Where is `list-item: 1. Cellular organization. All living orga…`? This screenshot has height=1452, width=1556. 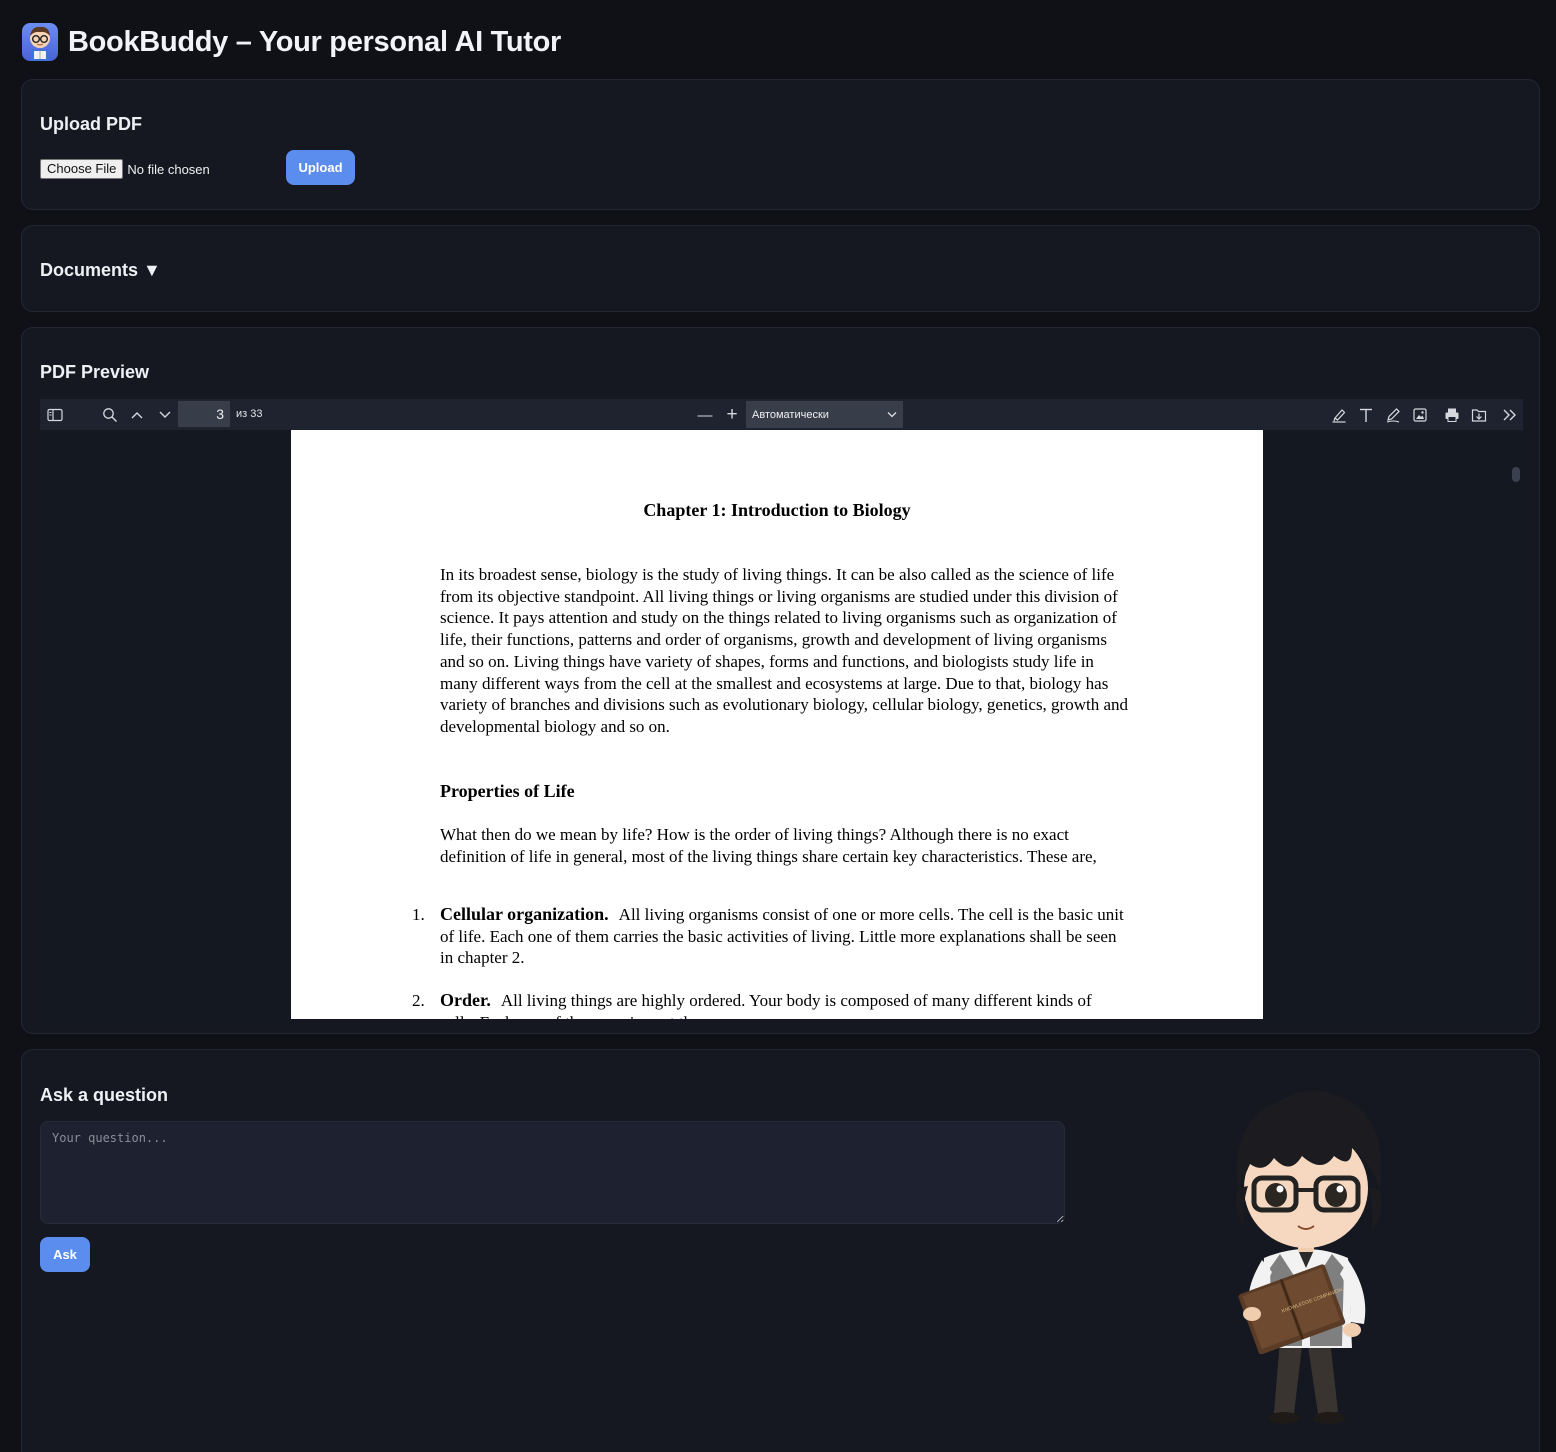 list-item: 1. Cellular organization. All living orga… is located at coordinates (771, 936).